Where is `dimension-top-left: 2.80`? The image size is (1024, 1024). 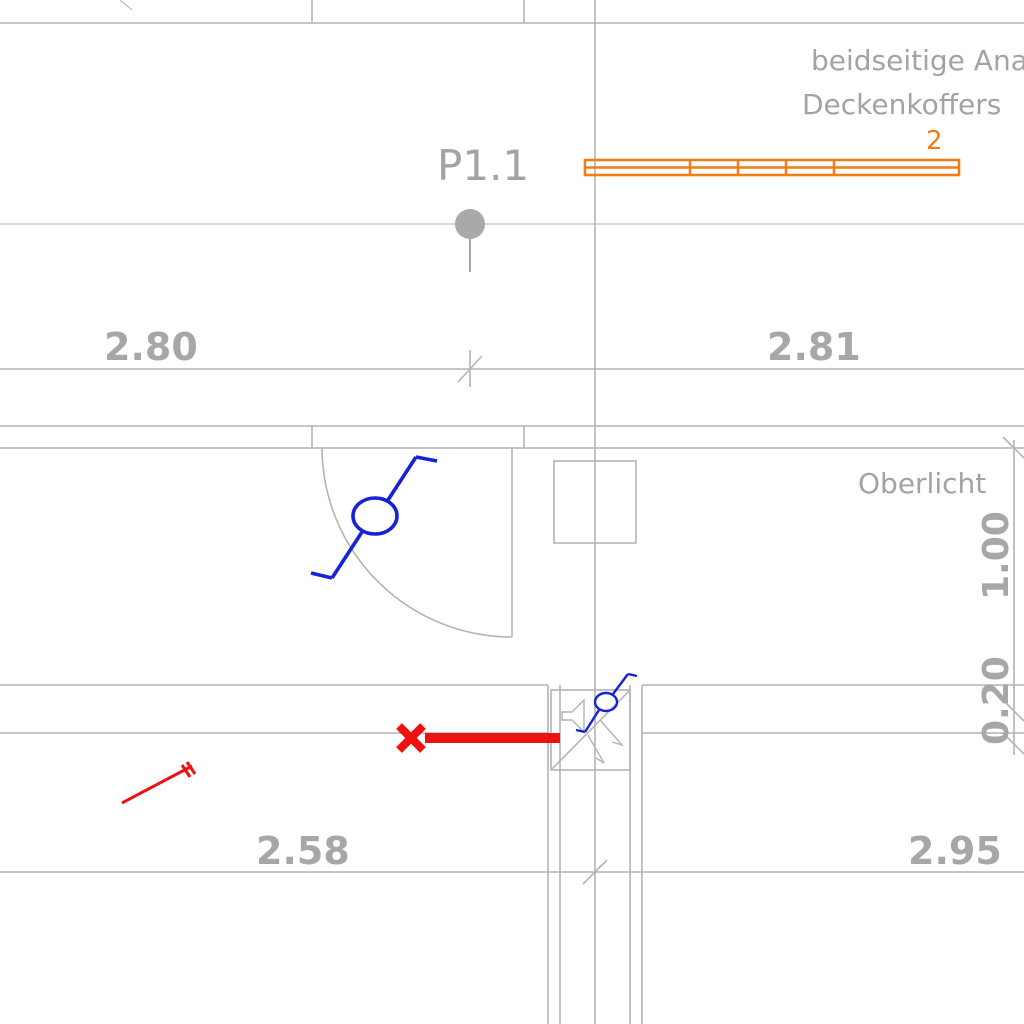
dimension-top-left: 2.80 is located at coordinates (151, 347).